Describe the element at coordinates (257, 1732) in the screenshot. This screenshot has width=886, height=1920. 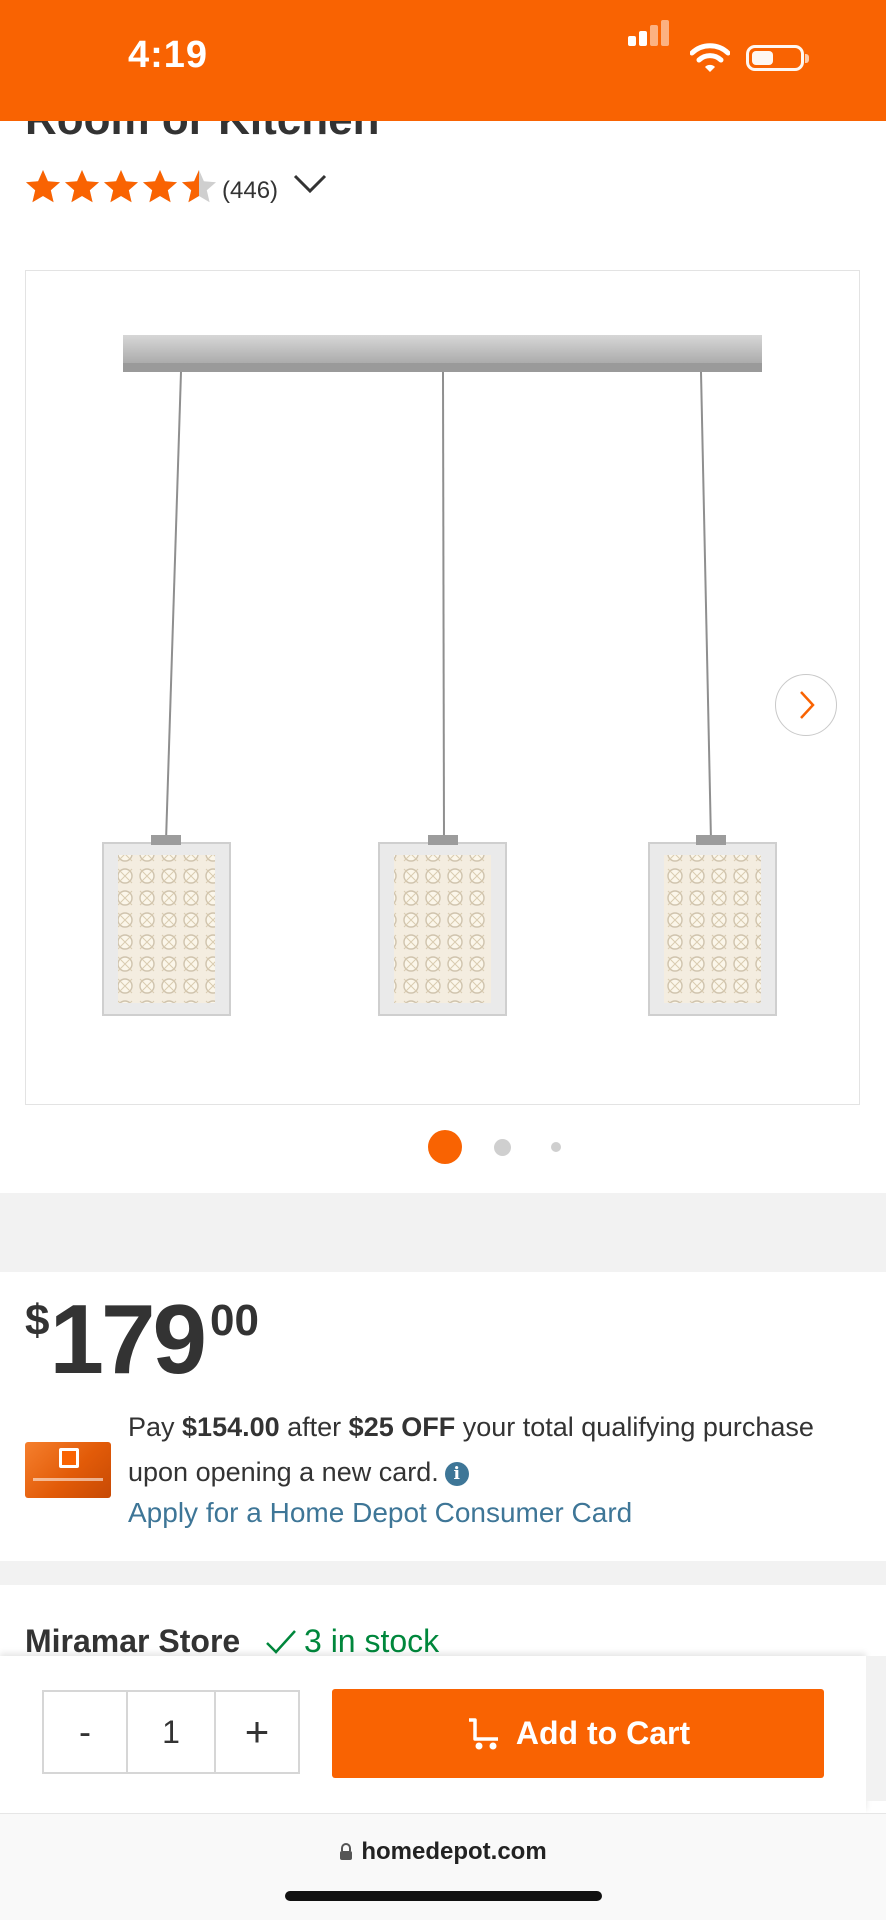
I see `quantity-increase-button: +` at that location.